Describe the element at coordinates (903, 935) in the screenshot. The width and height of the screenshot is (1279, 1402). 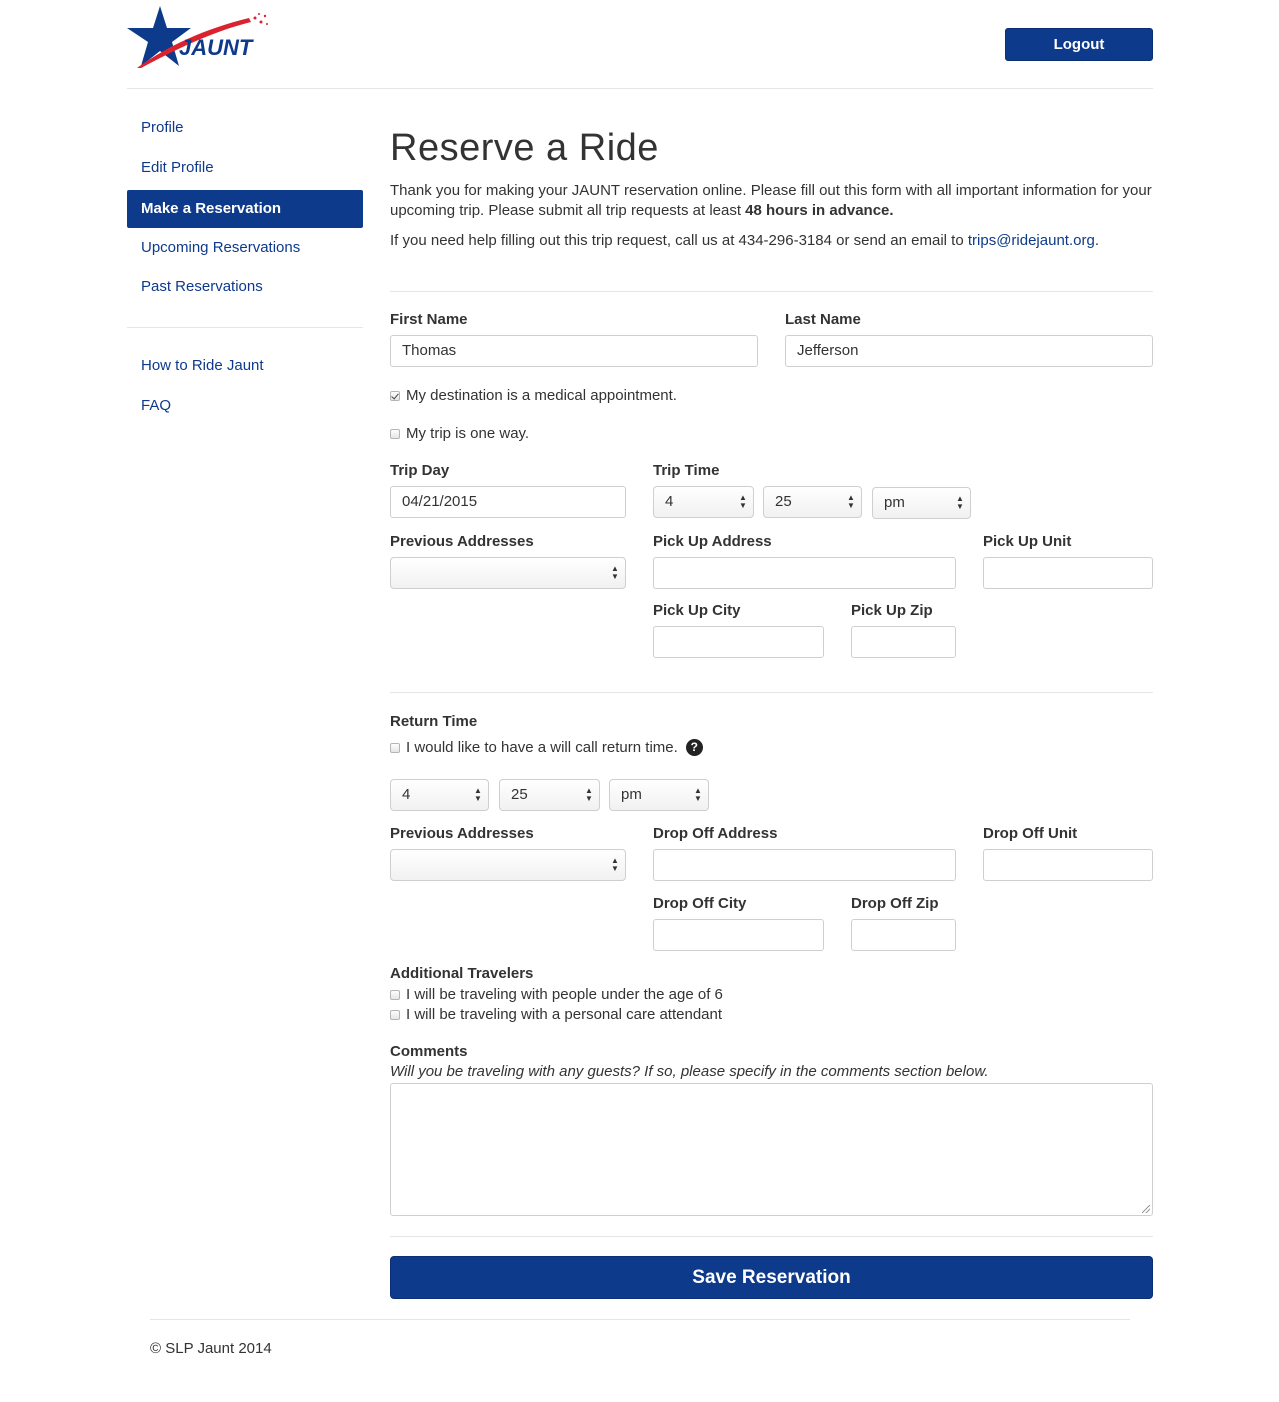
I see `dropoff-zip-field` at that location.